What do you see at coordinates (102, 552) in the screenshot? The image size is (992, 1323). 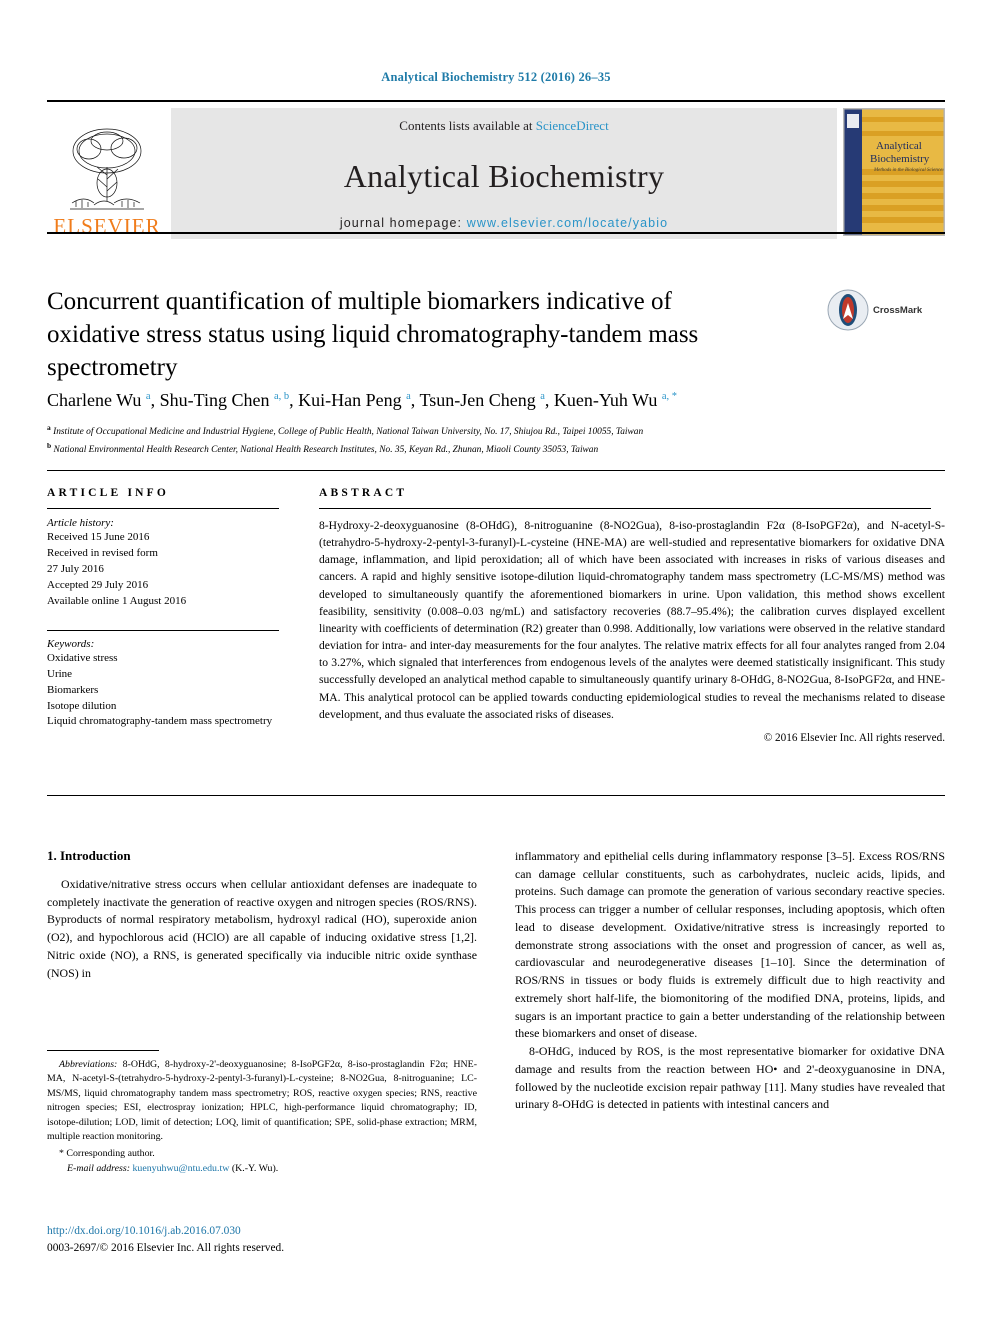 I see `history-item: Received in revised form` at bounding box center [102, 552].